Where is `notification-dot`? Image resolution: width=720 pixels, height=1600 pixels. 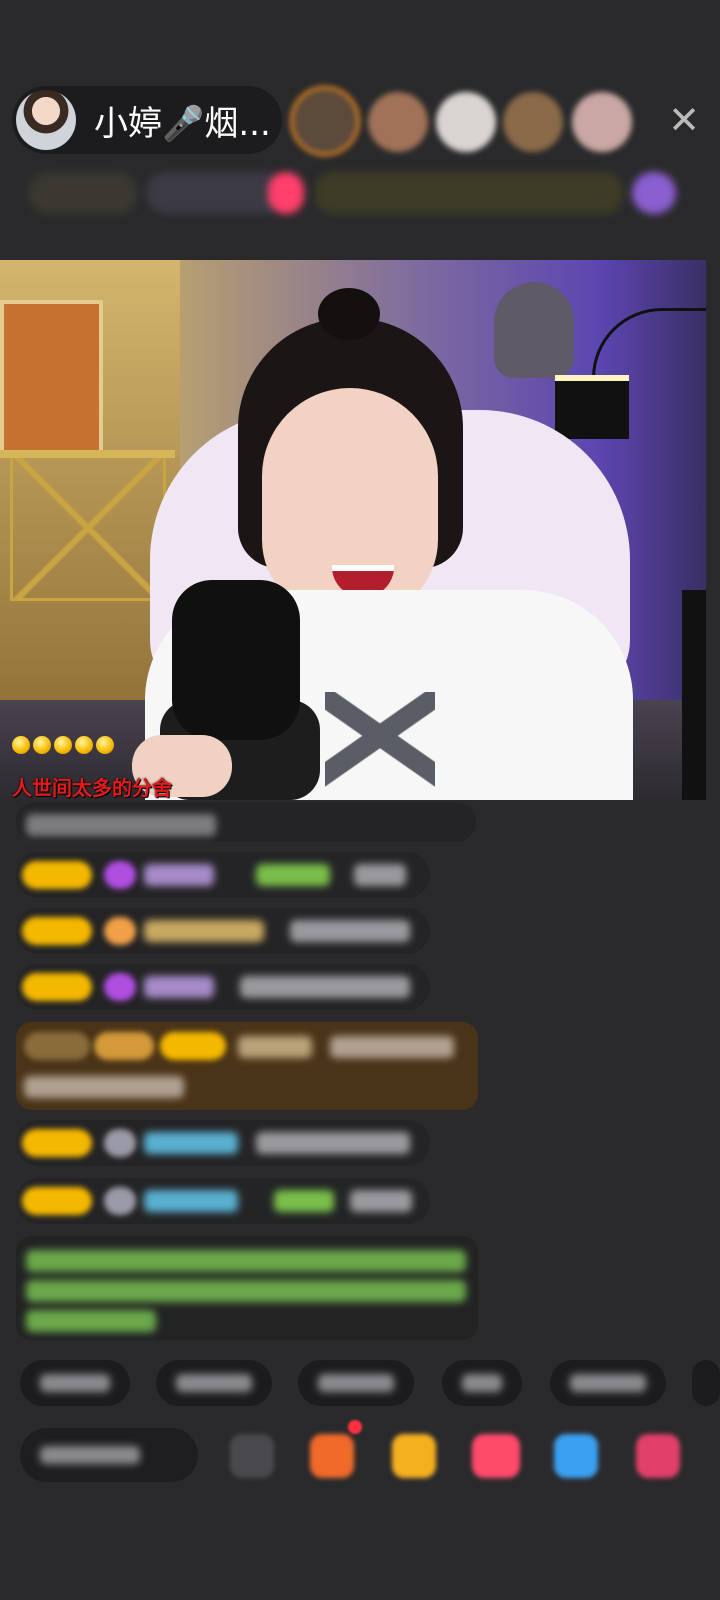
notification-dot is located at coordinates (355, 1427).